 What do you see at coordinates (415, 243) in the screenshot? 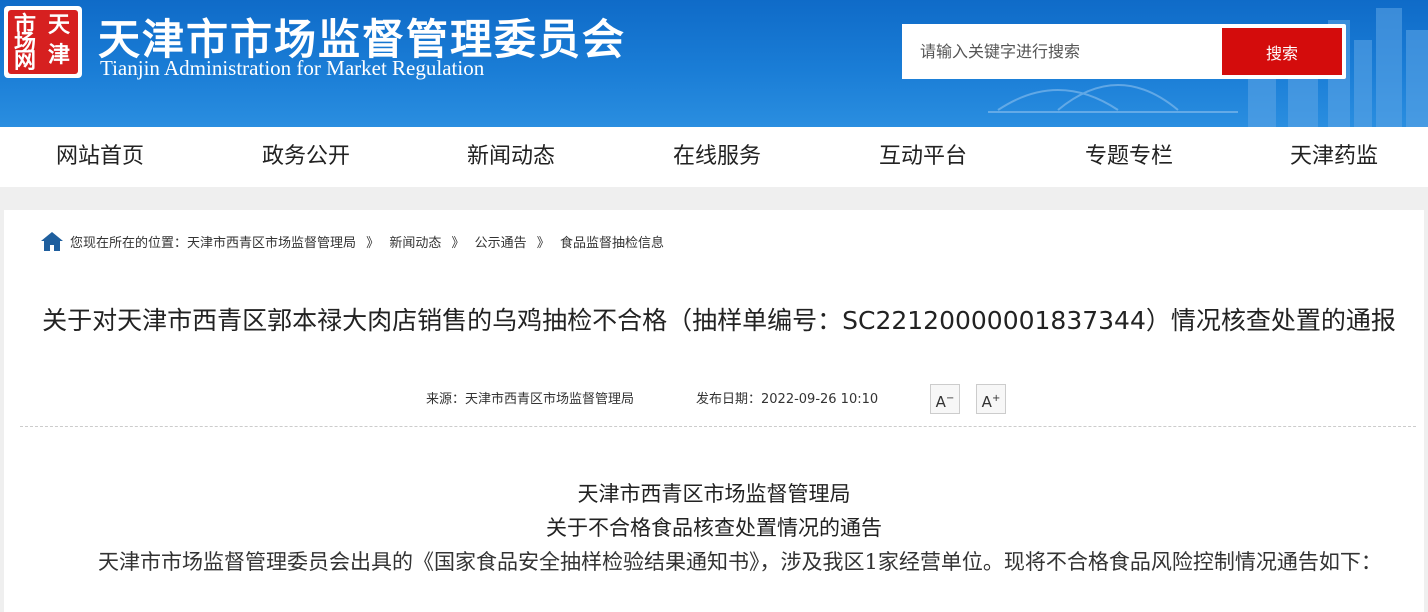
I see `breadcrumb-link: 新闻动态` at bounding box center [415, 243].